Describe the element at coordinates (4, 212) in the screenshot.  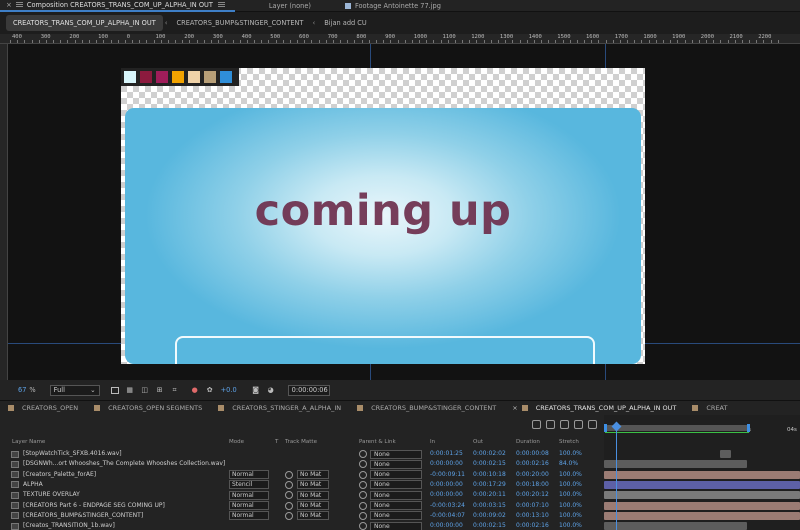
I see `vertical-ruler` at that location.